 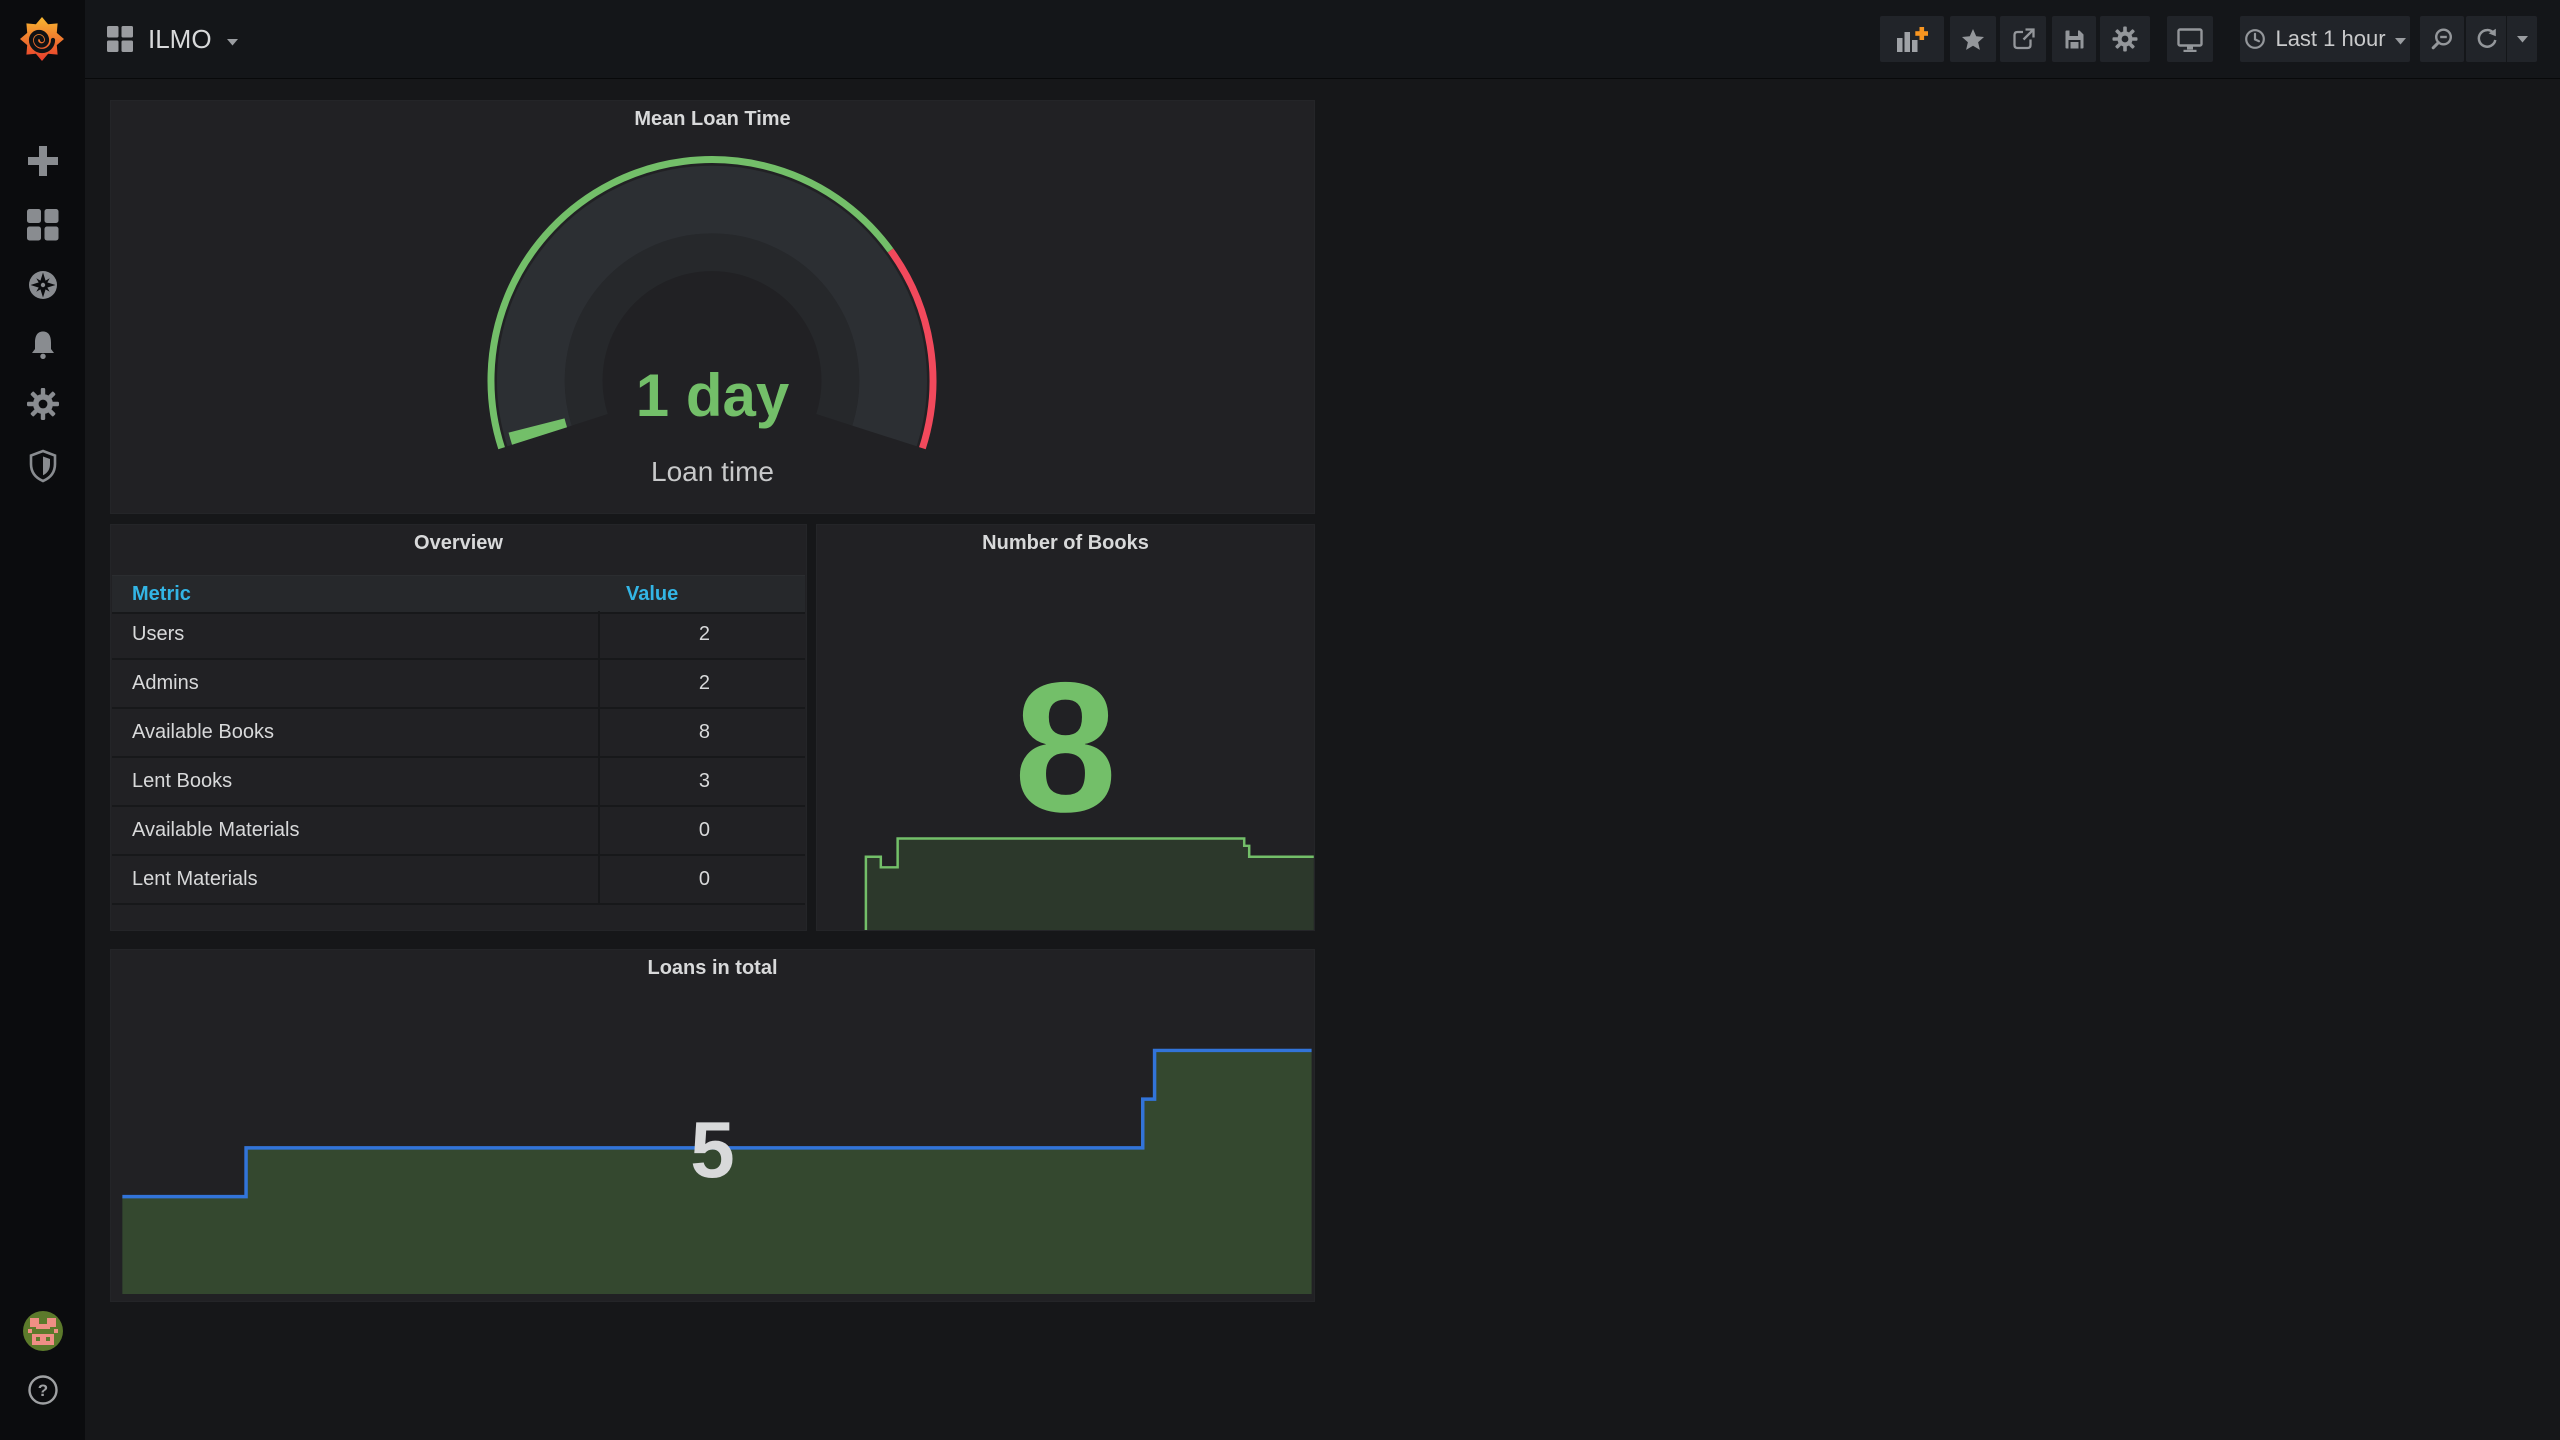 What do you see at coordinates (704, 732) in the screenshot?
I see `value-cell: 8` at bounding box center [704, 732].